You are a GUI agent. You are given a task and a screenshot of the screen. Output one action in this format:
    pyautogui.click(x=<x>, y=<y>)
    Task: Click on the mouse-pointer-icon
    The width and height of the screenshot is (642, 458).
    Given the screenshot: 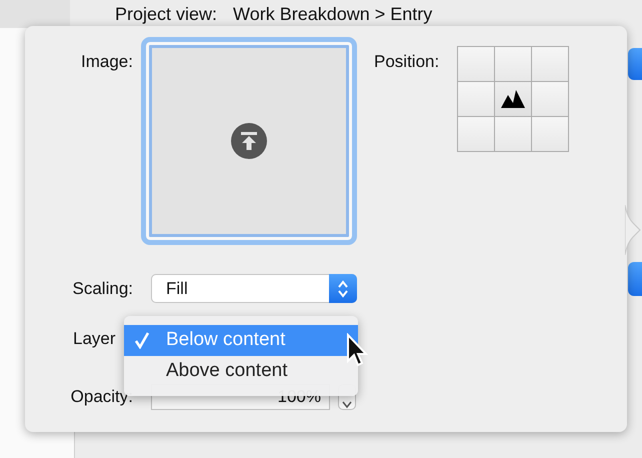 What is the action you would take?
    pyautogui.click(x=357, y=351)
    